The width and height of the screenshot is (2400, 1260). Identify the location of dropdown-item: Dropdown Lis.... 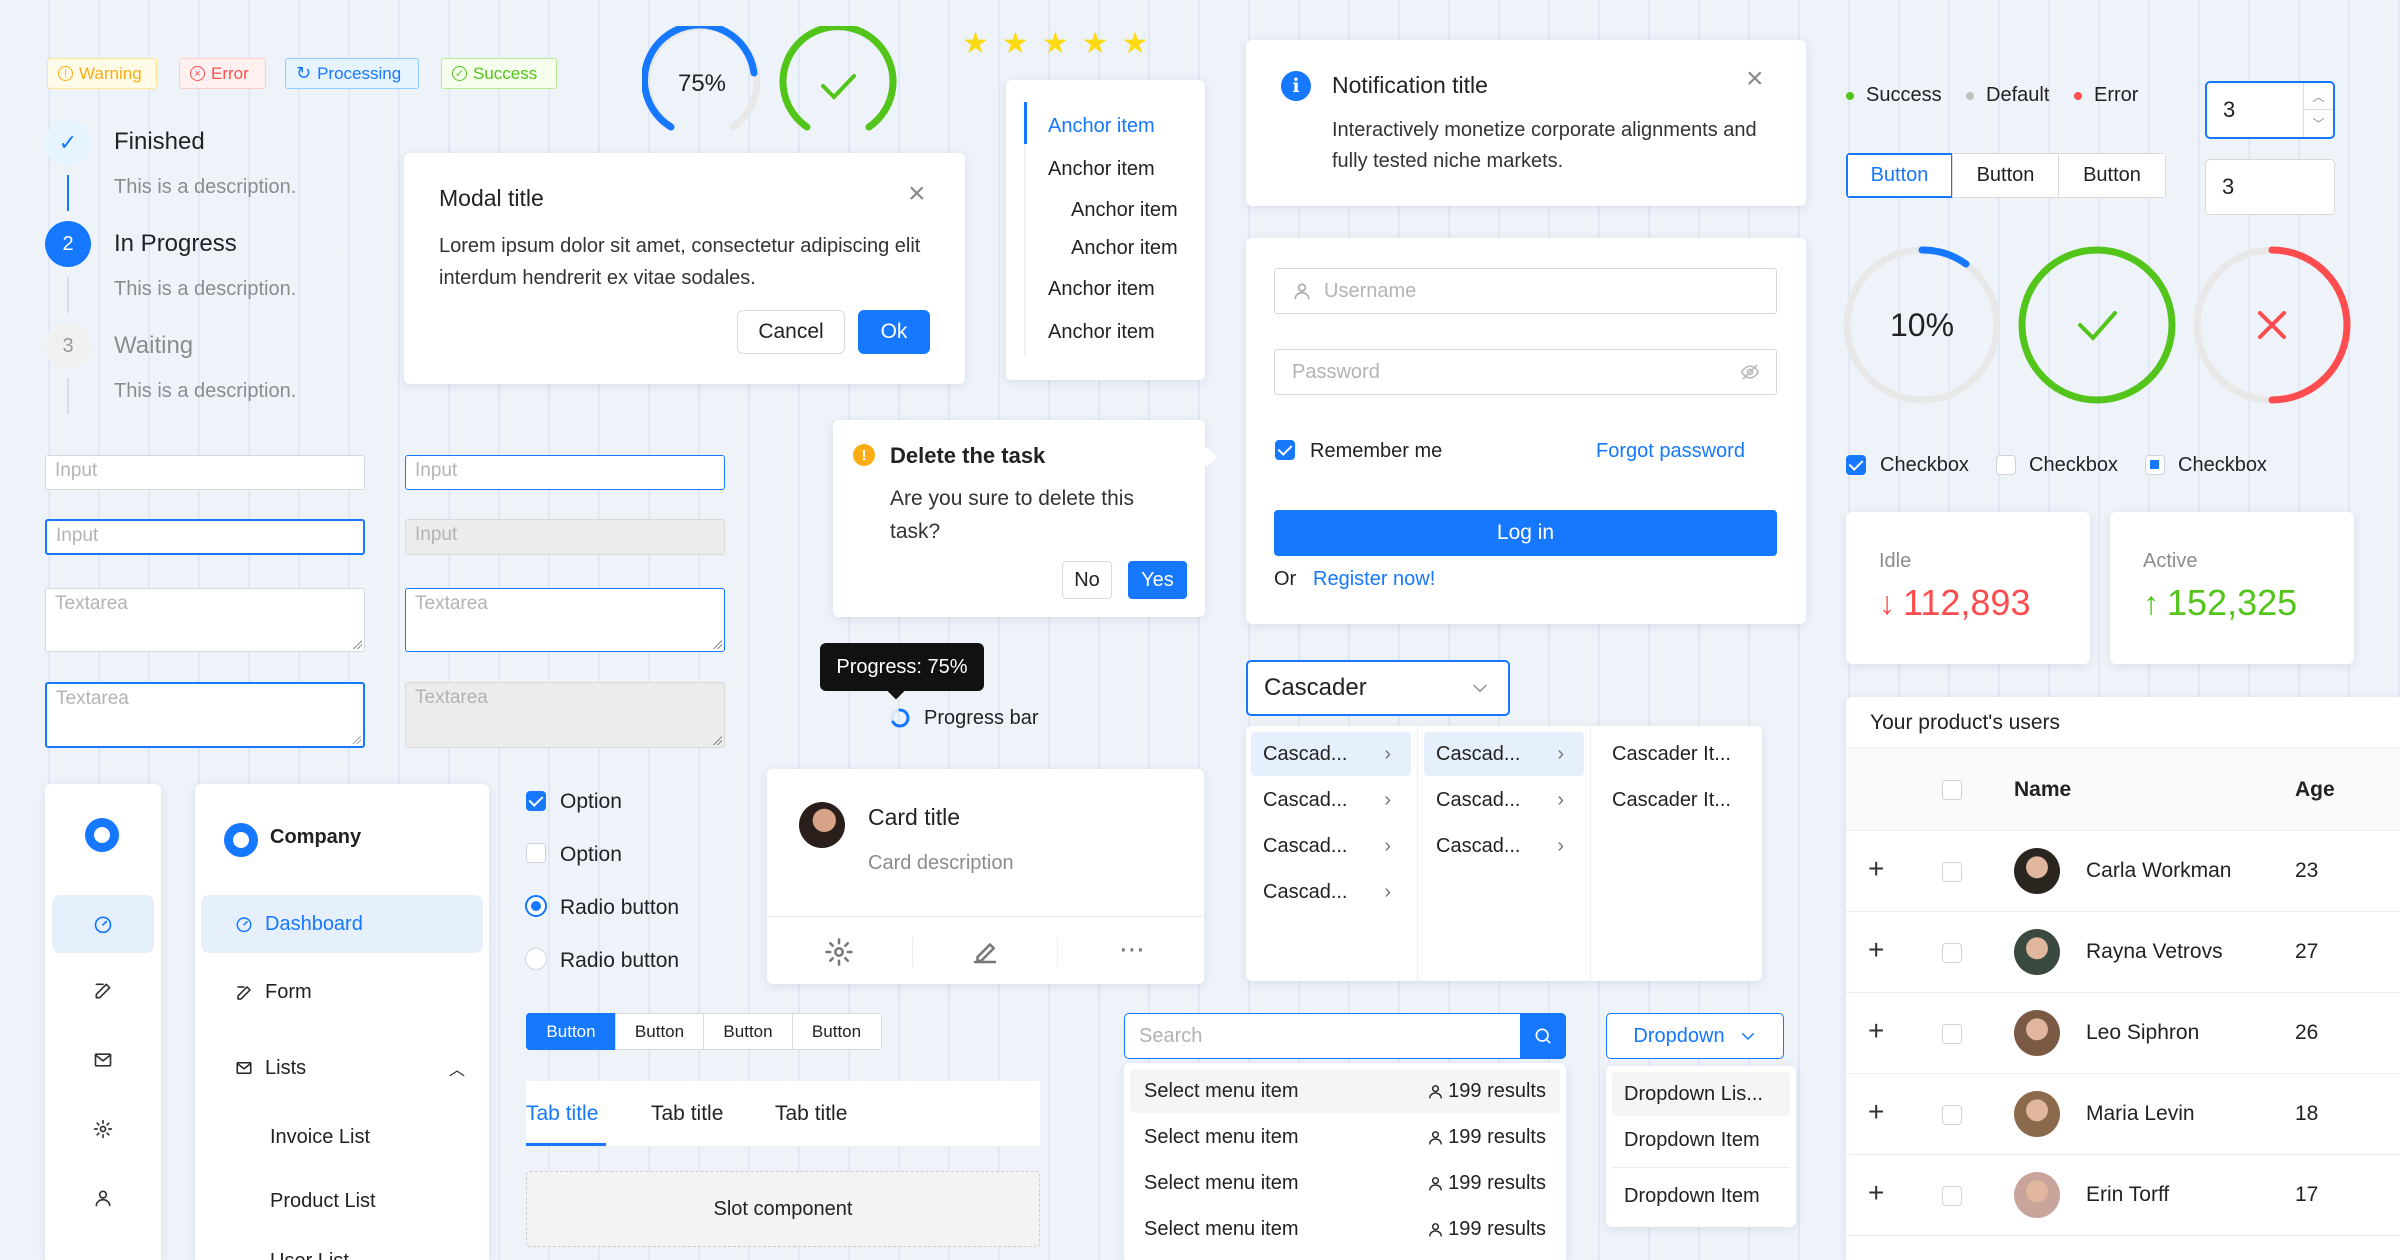
(1701, 1094).